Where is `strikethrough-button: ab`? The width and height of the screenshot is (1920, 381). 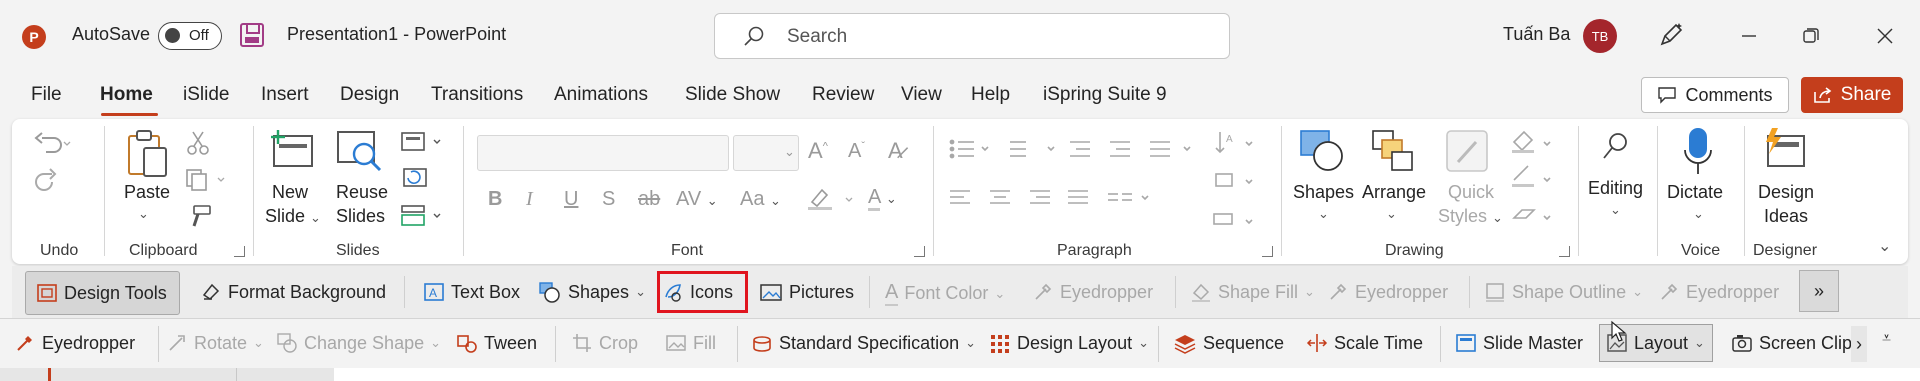 strikethrough-button: ab is located at coordinates (649, 199).